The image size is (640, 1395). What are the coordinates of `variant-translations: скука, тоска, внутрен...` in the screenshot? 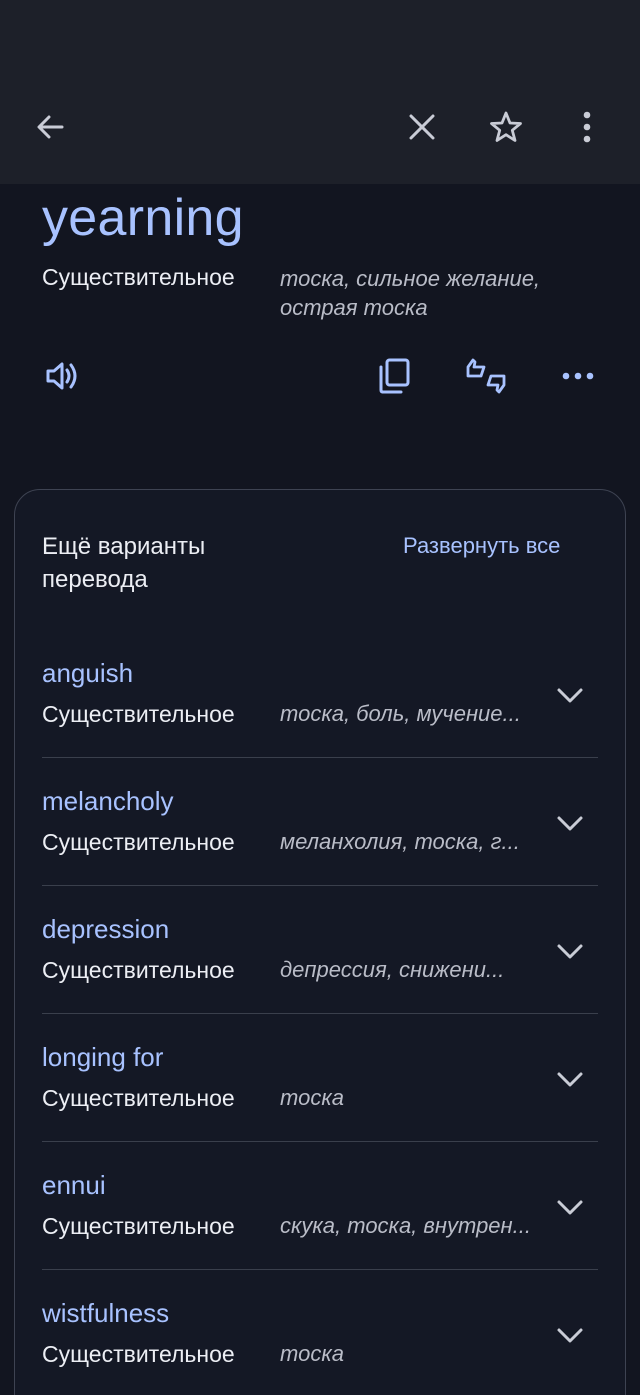 It's located at (405, 1225).